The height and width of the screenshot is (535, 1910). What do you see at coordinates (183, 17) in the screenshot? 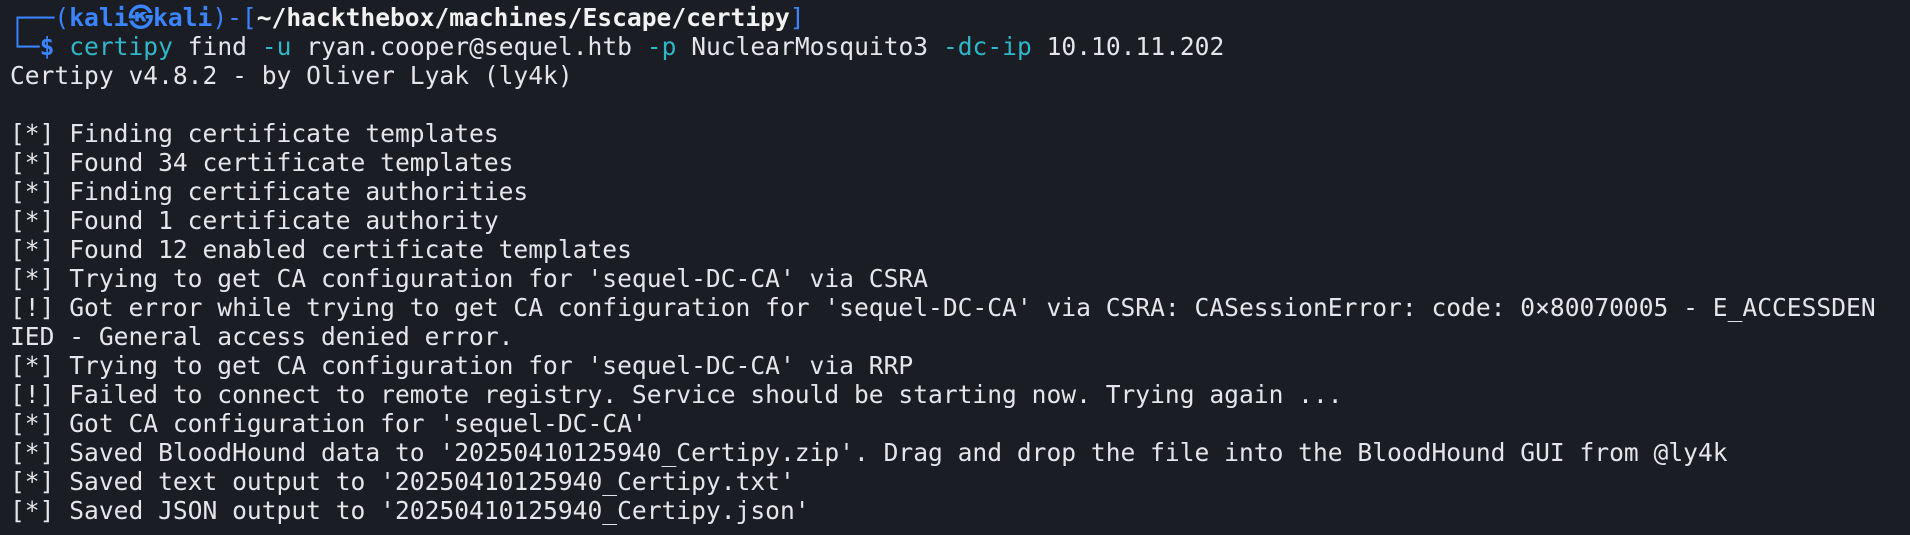
I see `prompt-host: kali` at bounding box center [183, 17].